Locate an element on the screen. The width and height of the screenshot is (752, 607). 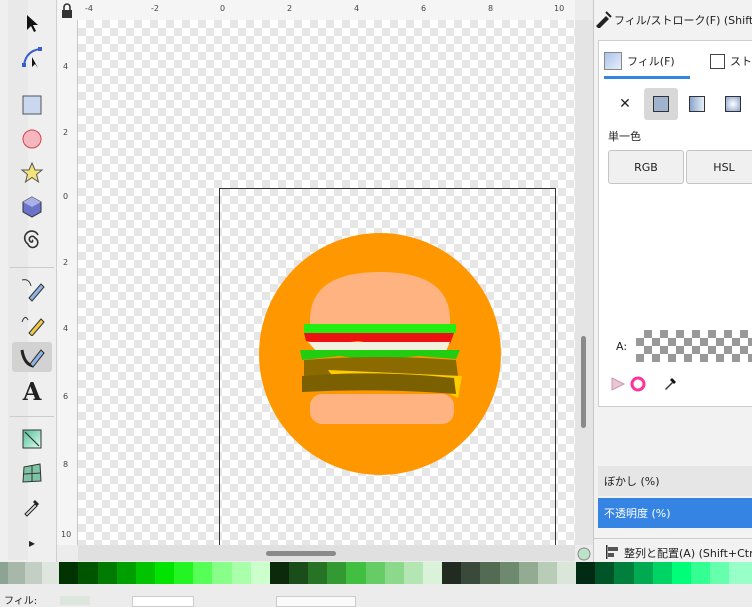
radial-gradient-icon is located at coordinates (733, 104).